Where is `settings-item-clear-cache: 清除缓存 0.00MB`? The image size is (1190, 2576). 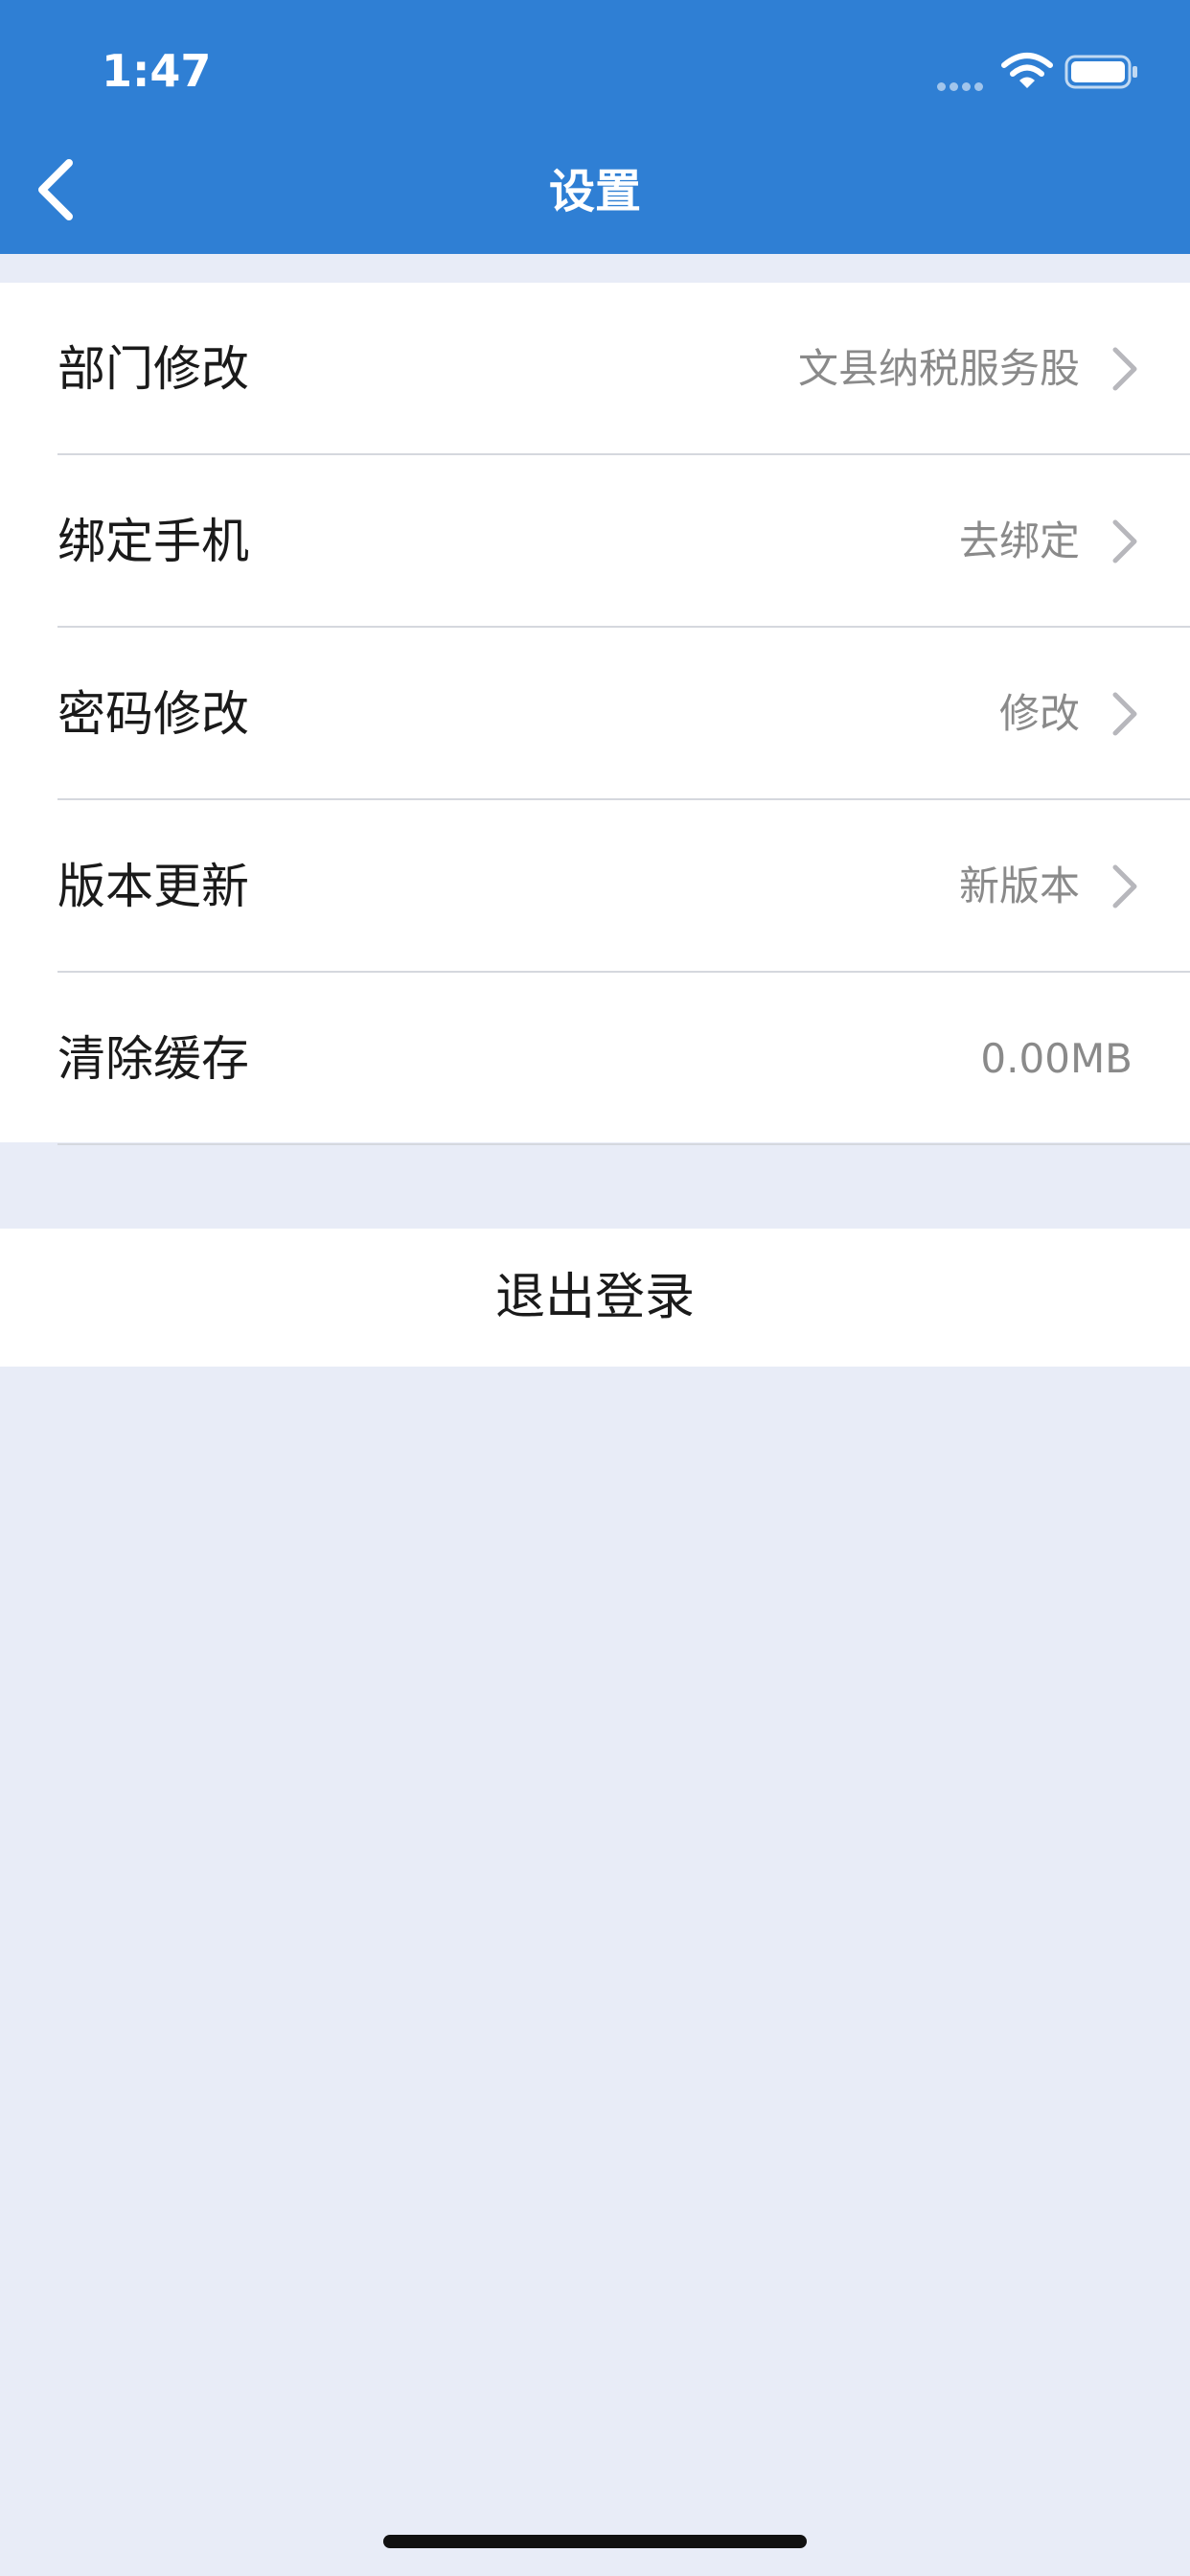
settings-item-clear-cache: 清除缓存 0.00MB is located at coordinates (595, 1059).